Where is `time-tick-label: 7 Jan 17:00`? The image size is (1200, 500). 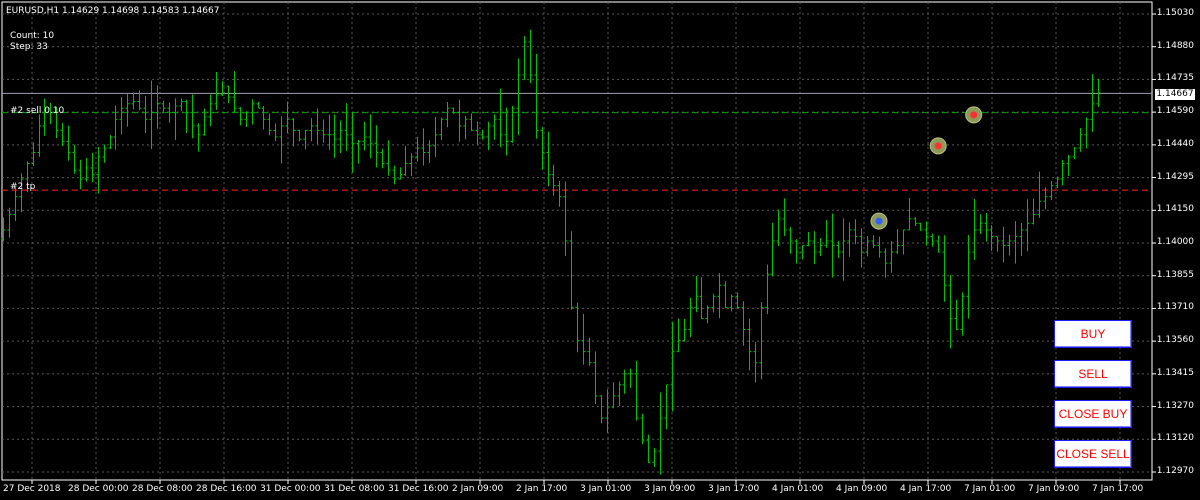 time-tick-label: 7 Jan 17:00 is located at coordinates (1118, 489).